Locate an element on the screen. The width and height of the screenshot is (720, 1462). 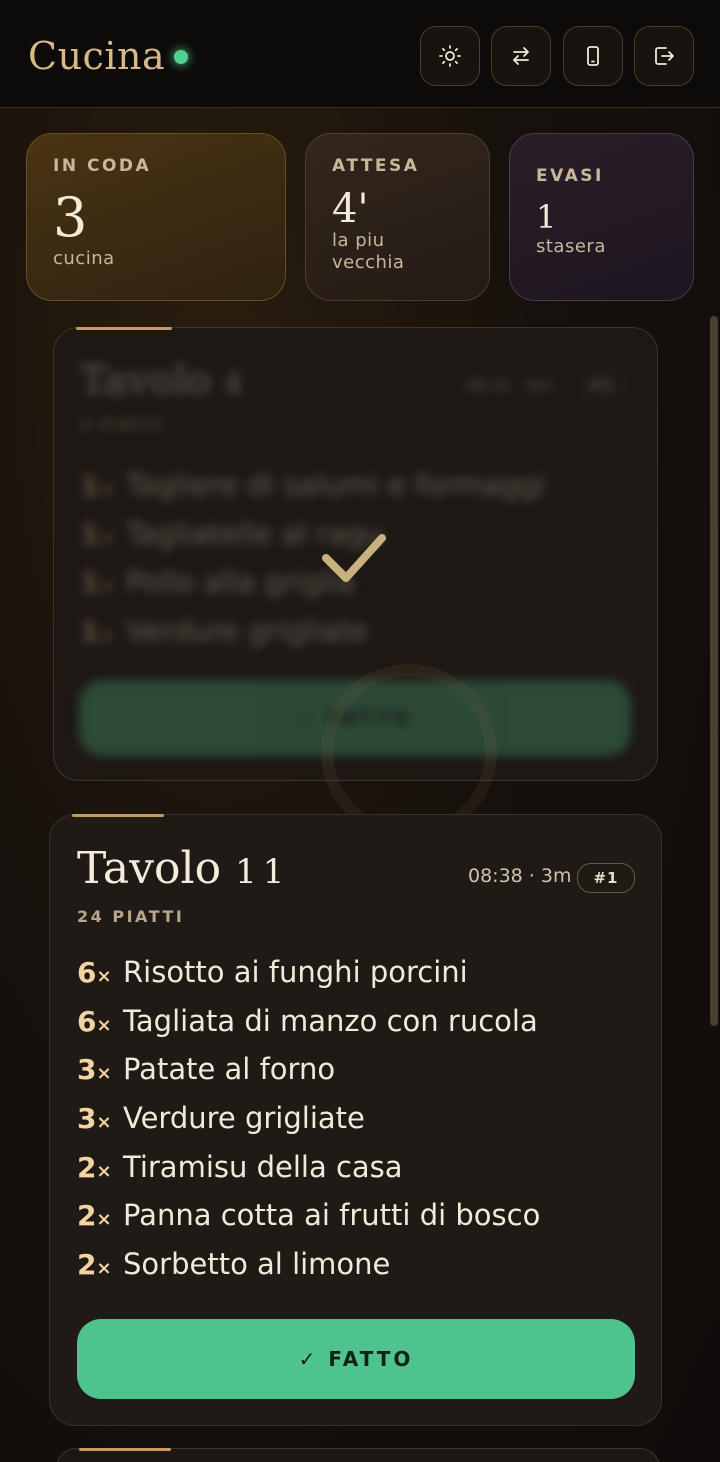
order-item: 1× Verdure grigliate is located at coordinates (224, 631).